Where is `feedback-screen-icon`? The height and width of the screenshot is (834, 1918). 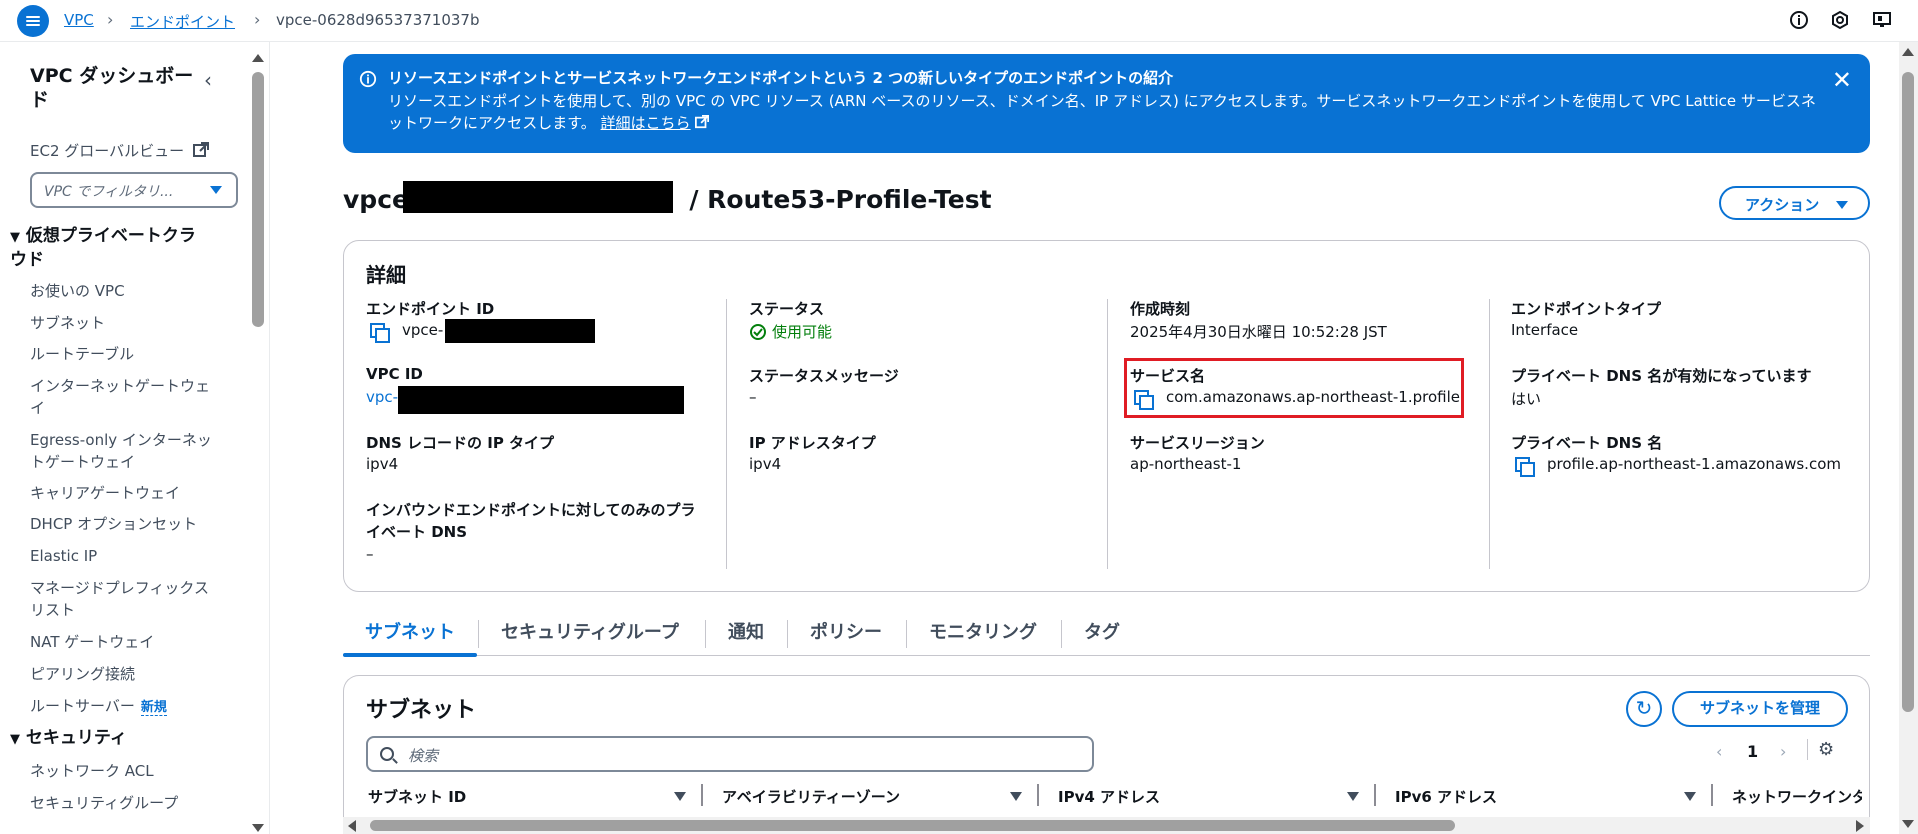
feedback-screen-icon is located at coordinates (1882, 20).